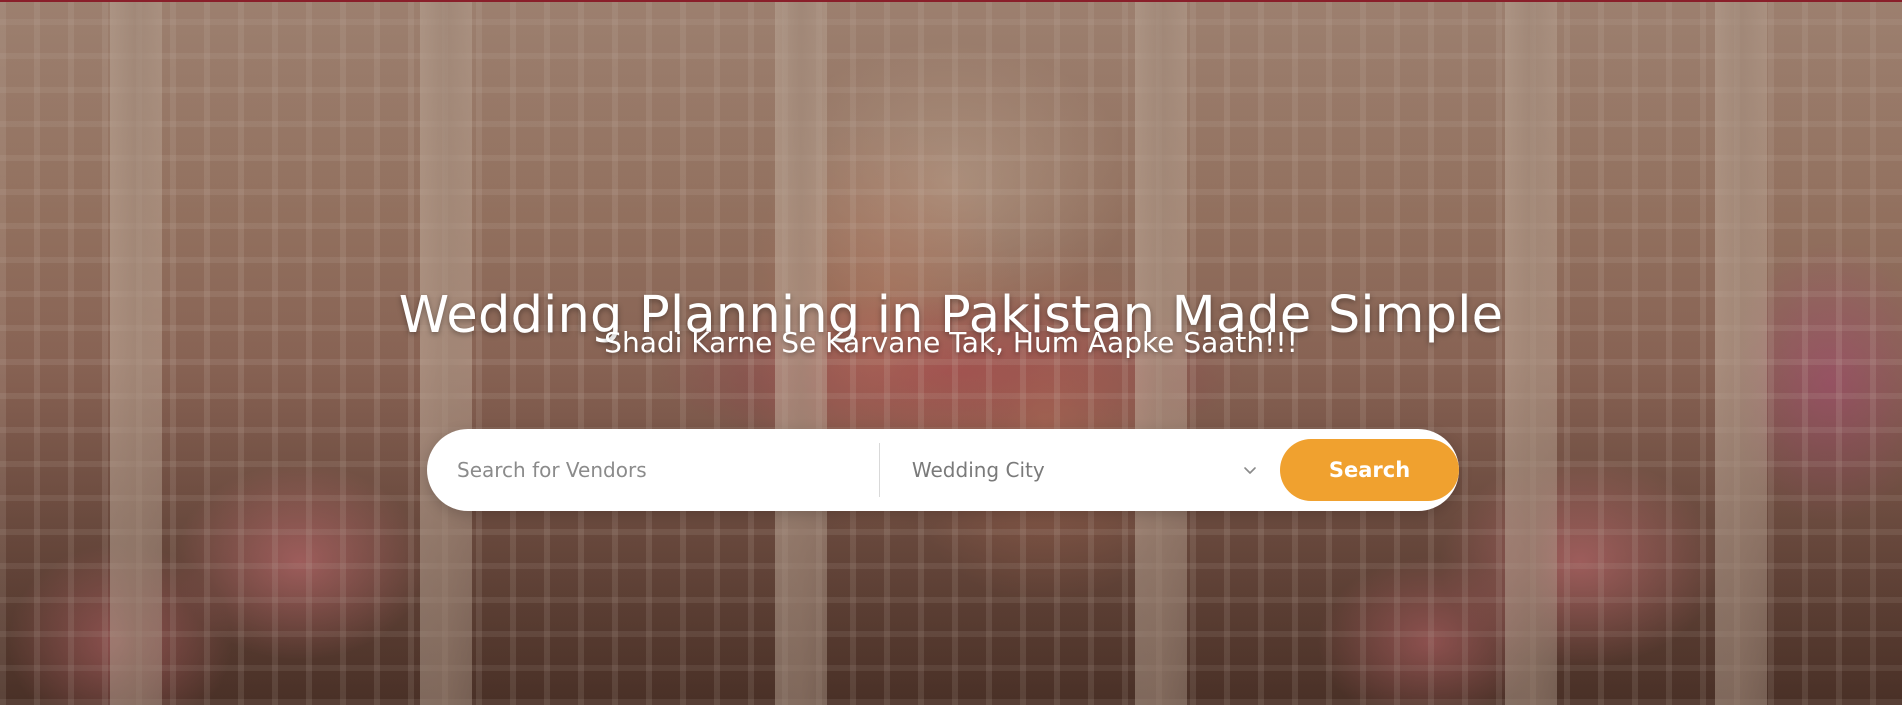 The image size is (1902, 705). I want to click on wedding-city-select: Wedding City, so click(1080, 470).